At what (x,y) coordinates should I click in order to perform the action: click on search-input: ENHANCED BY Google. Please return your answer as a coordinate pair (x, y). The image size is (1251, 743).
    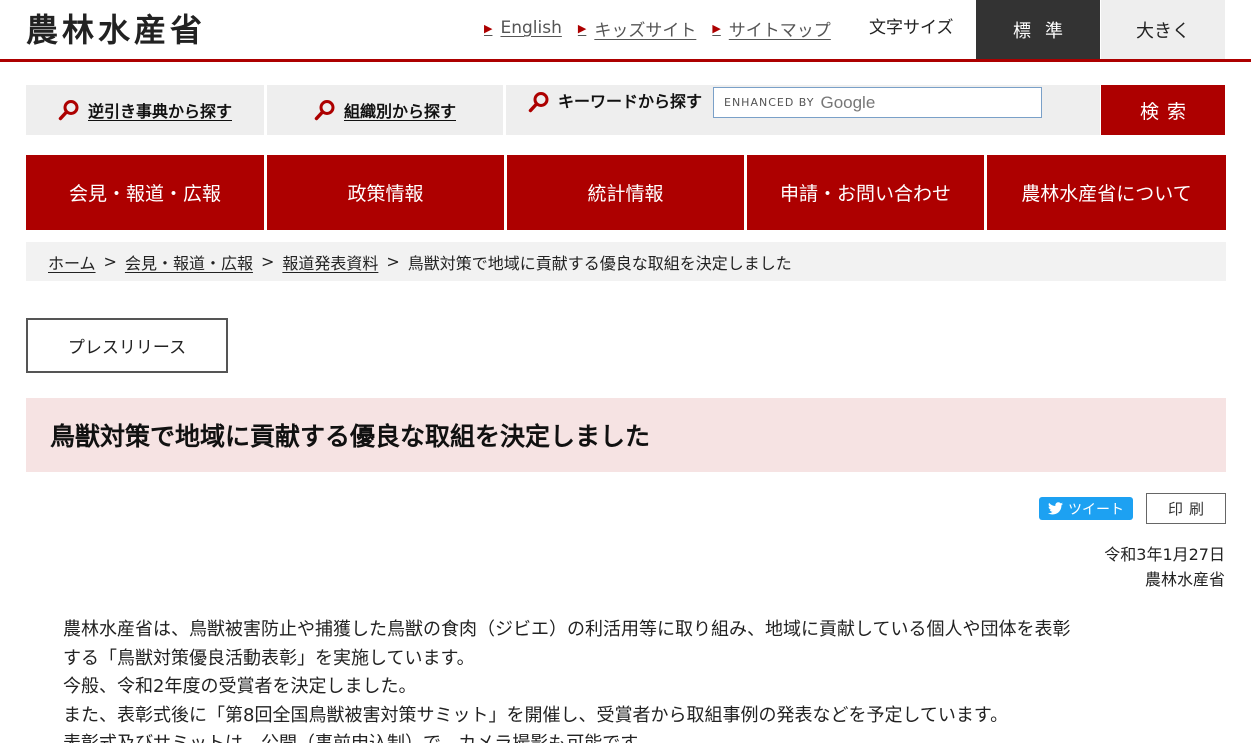
    Looking at the image, I should click on (877, 102).